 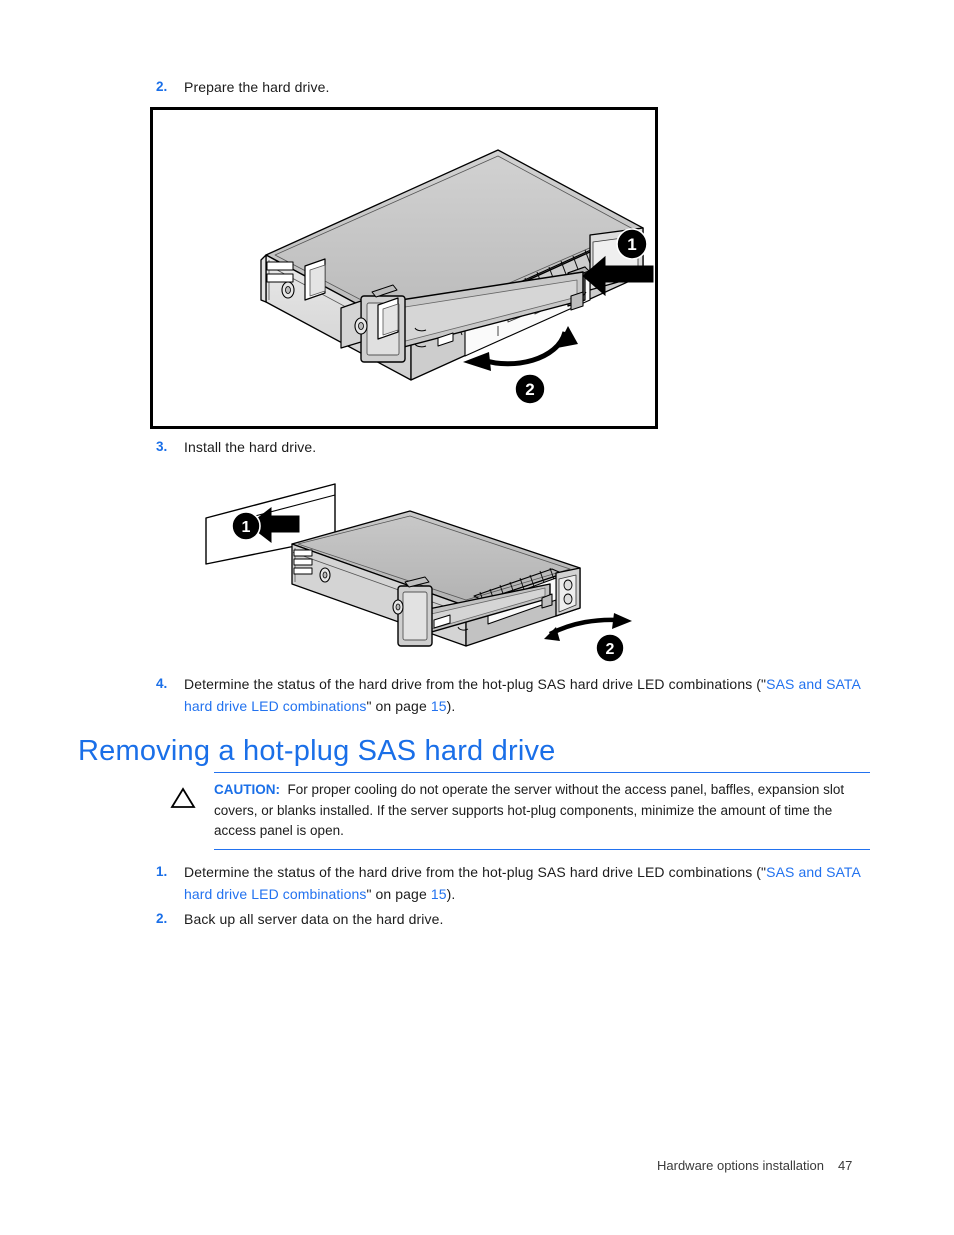 I want to click on page-footer: Hardware options installation 47, so click(x=754, y=1165).